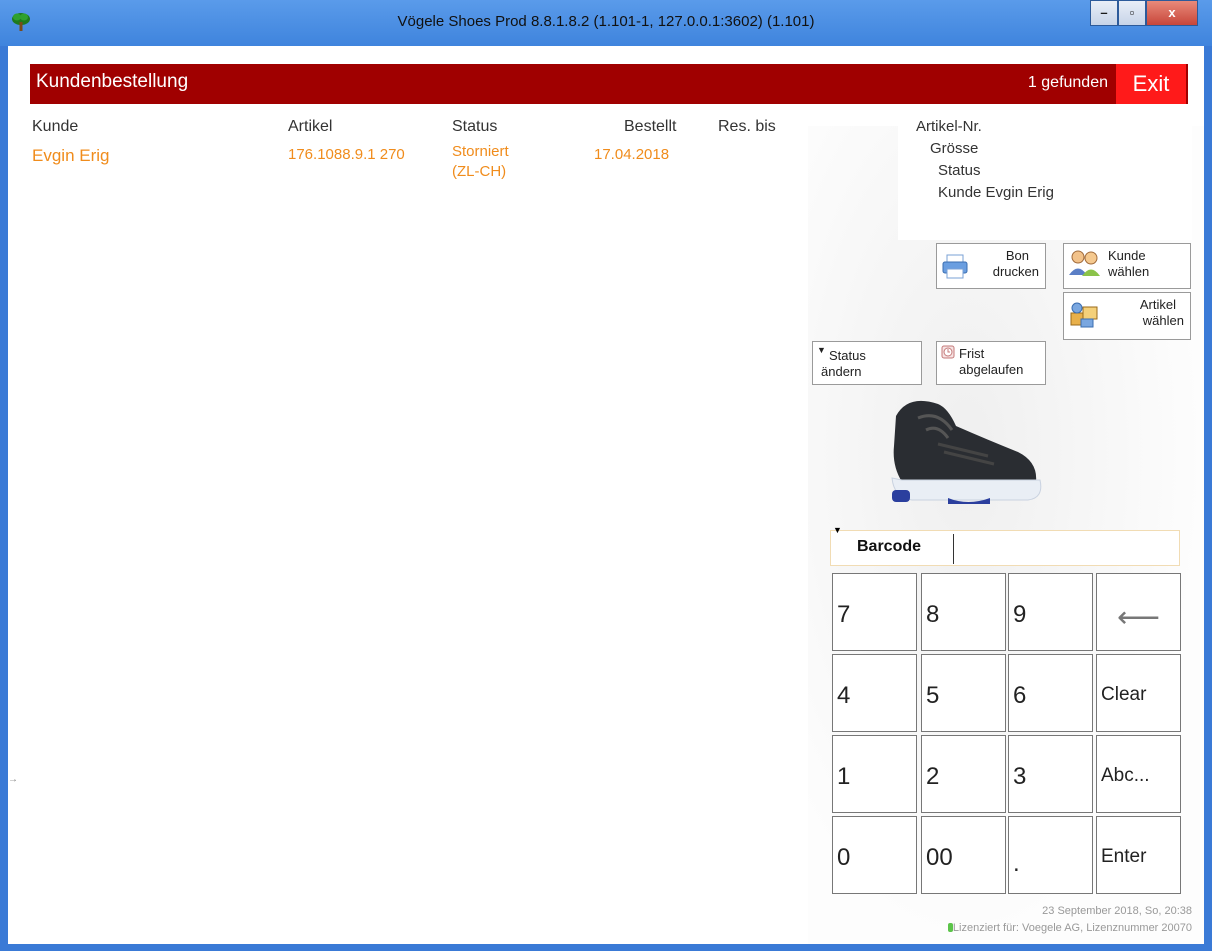  Describe the element at coordinates (991, 266) in the screenshot. I see `bon-drucken-button: Bon drucken` at that location.